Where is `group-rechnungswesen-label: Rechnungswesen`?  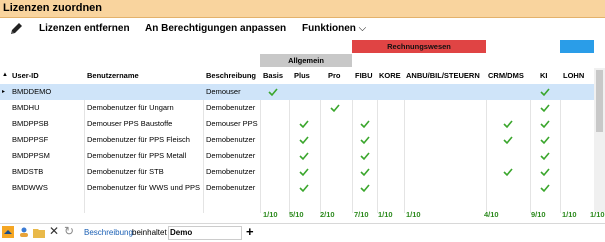 group-rechnungswesen-label: Rechnungswesen is located at coordinates (419, 46).